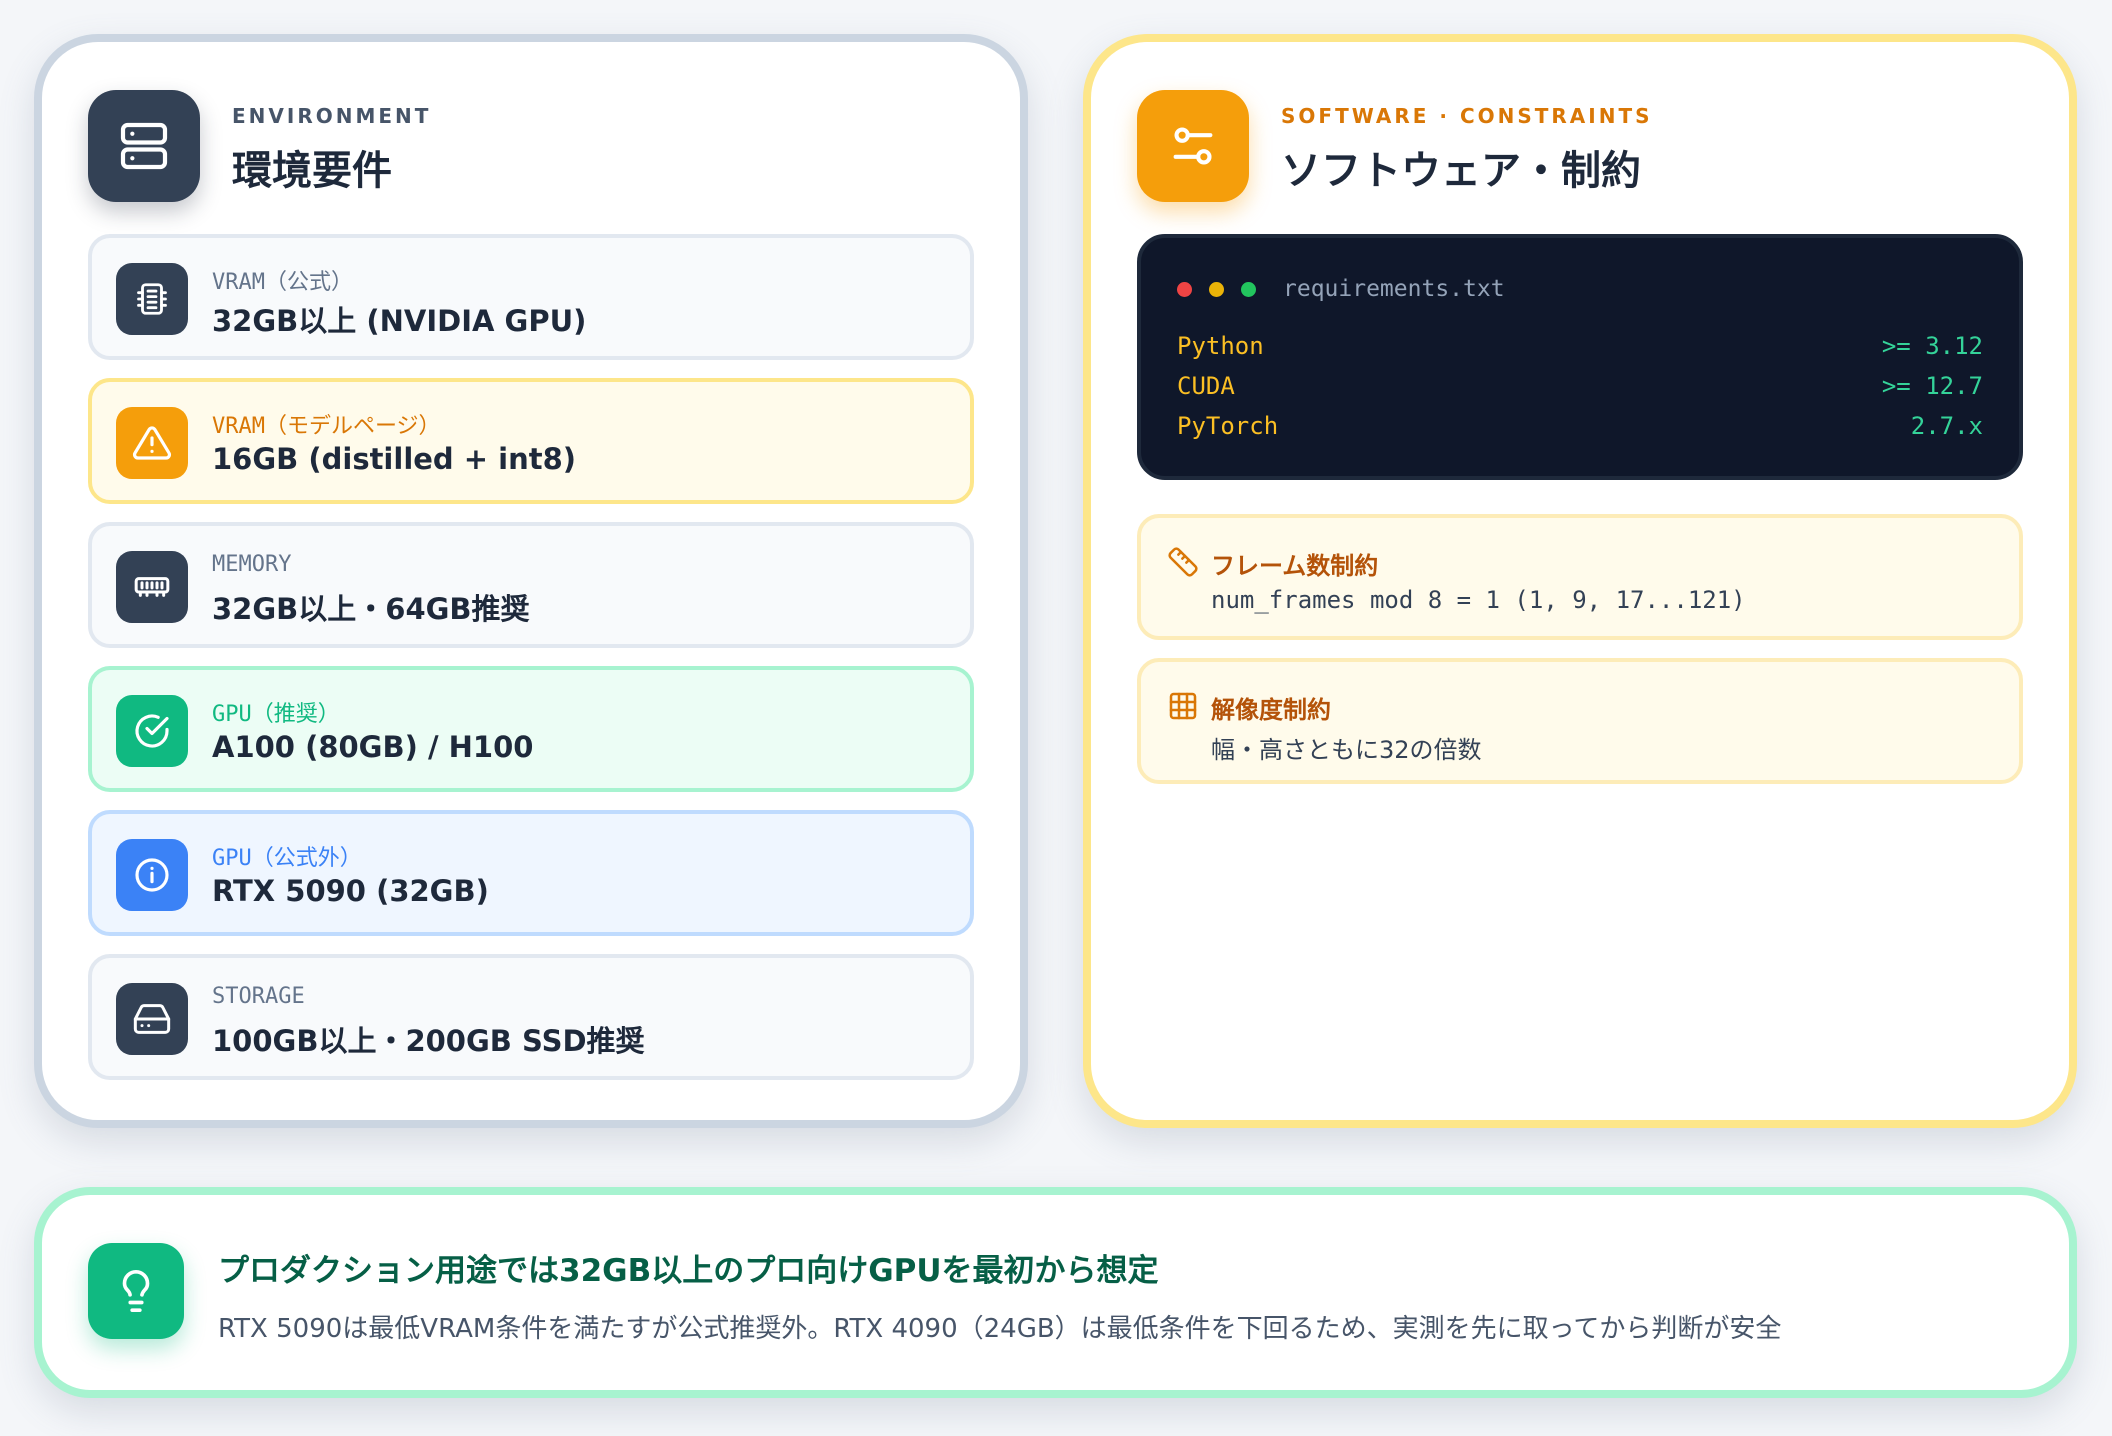  Describe the element at coordinates (350, 891) in the screenshot. I see `spec-value: RTX 5090 (32GB)` at that location.